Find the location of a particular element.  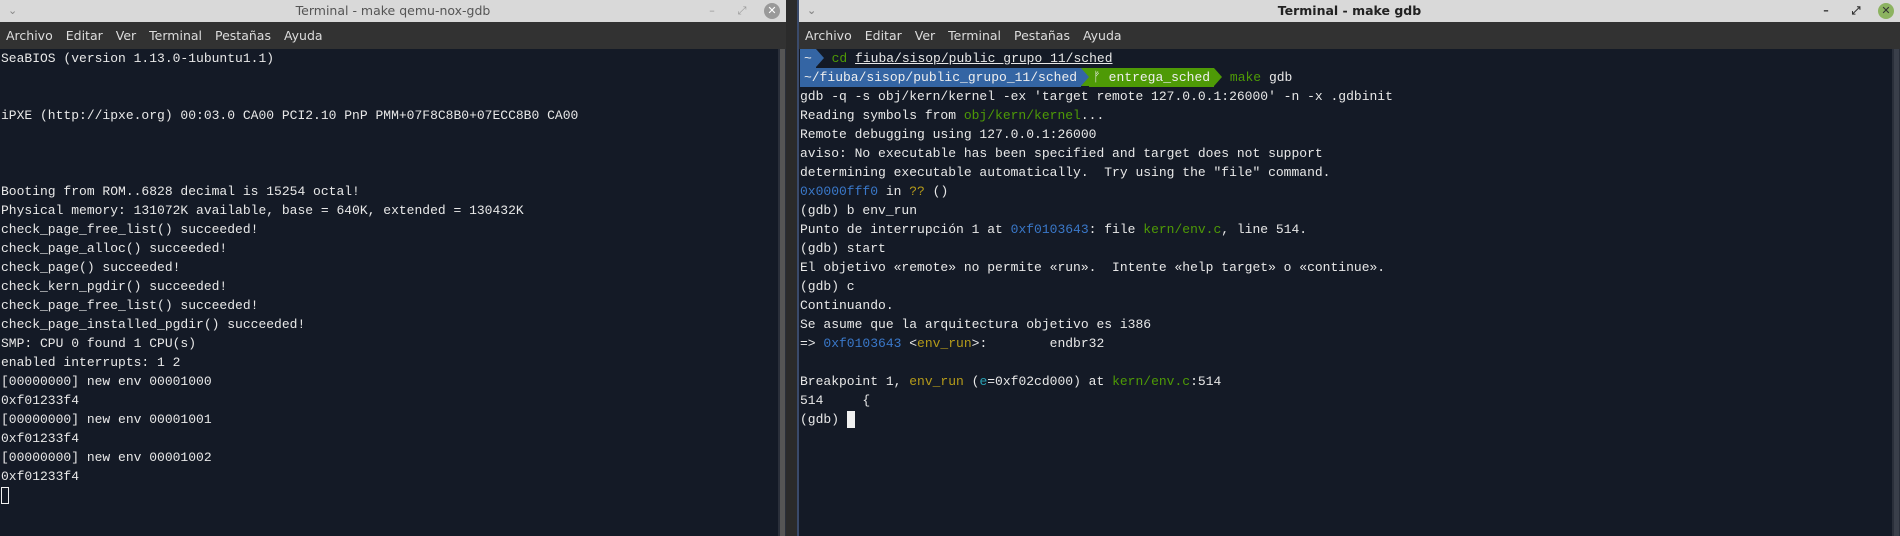

output-line: (gdb) b env_run is located at coordinates (859, 210).